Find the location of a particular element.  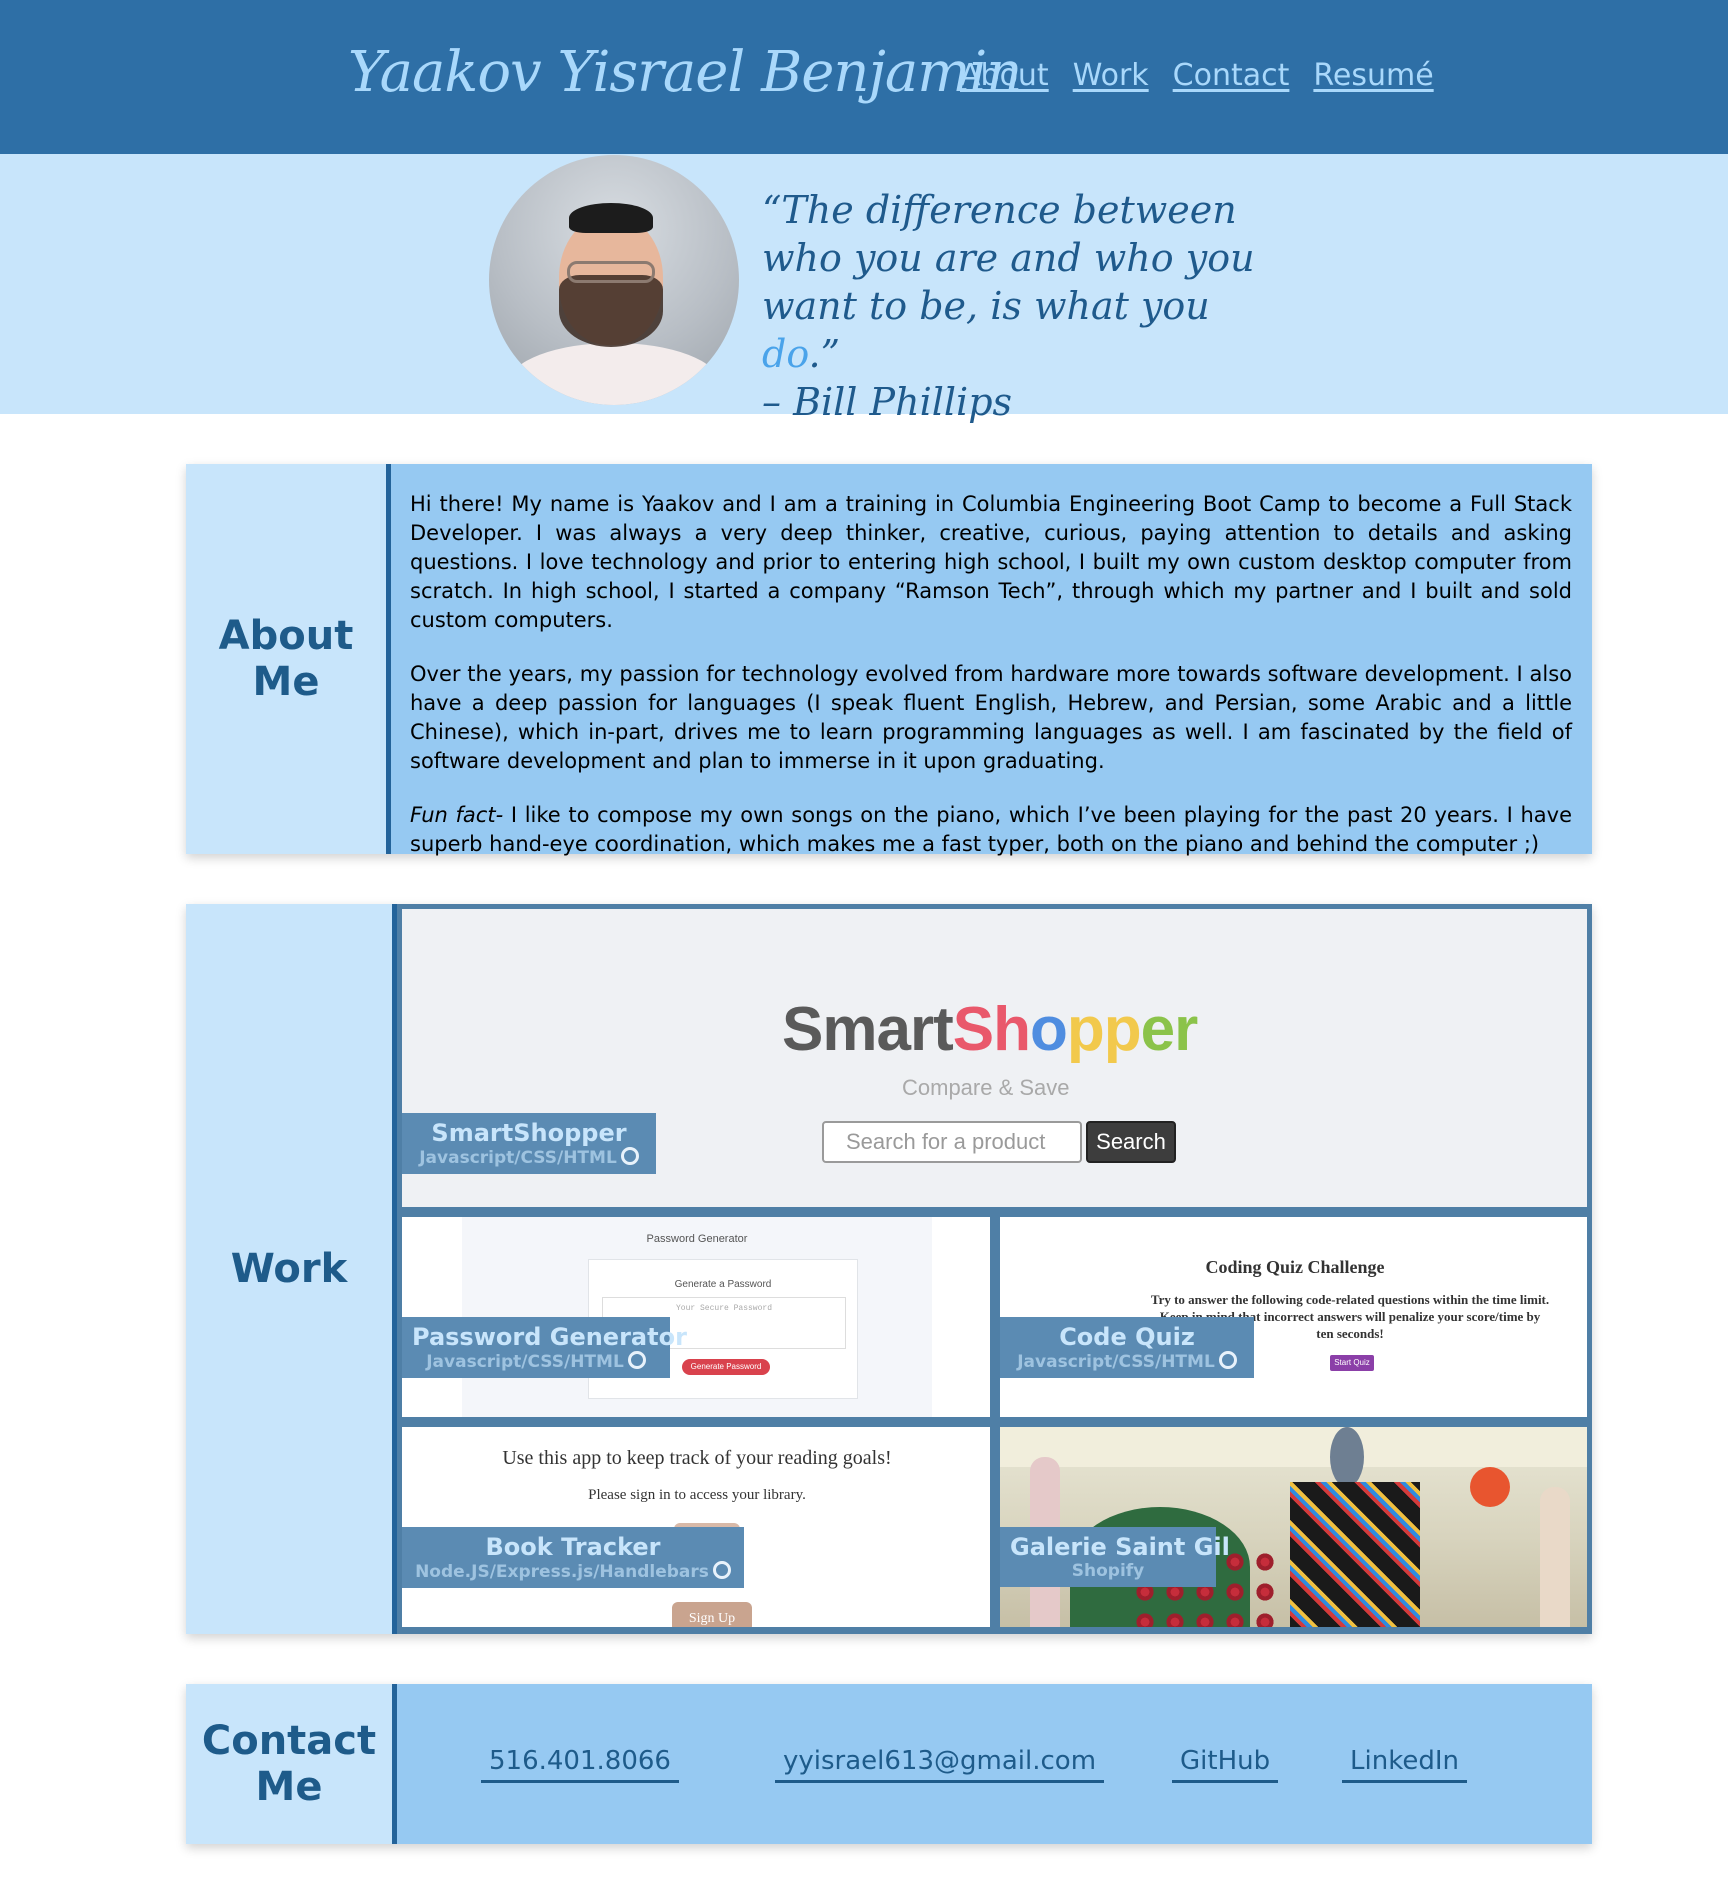

about-heading: About Me is located at coordinates (286, 659).